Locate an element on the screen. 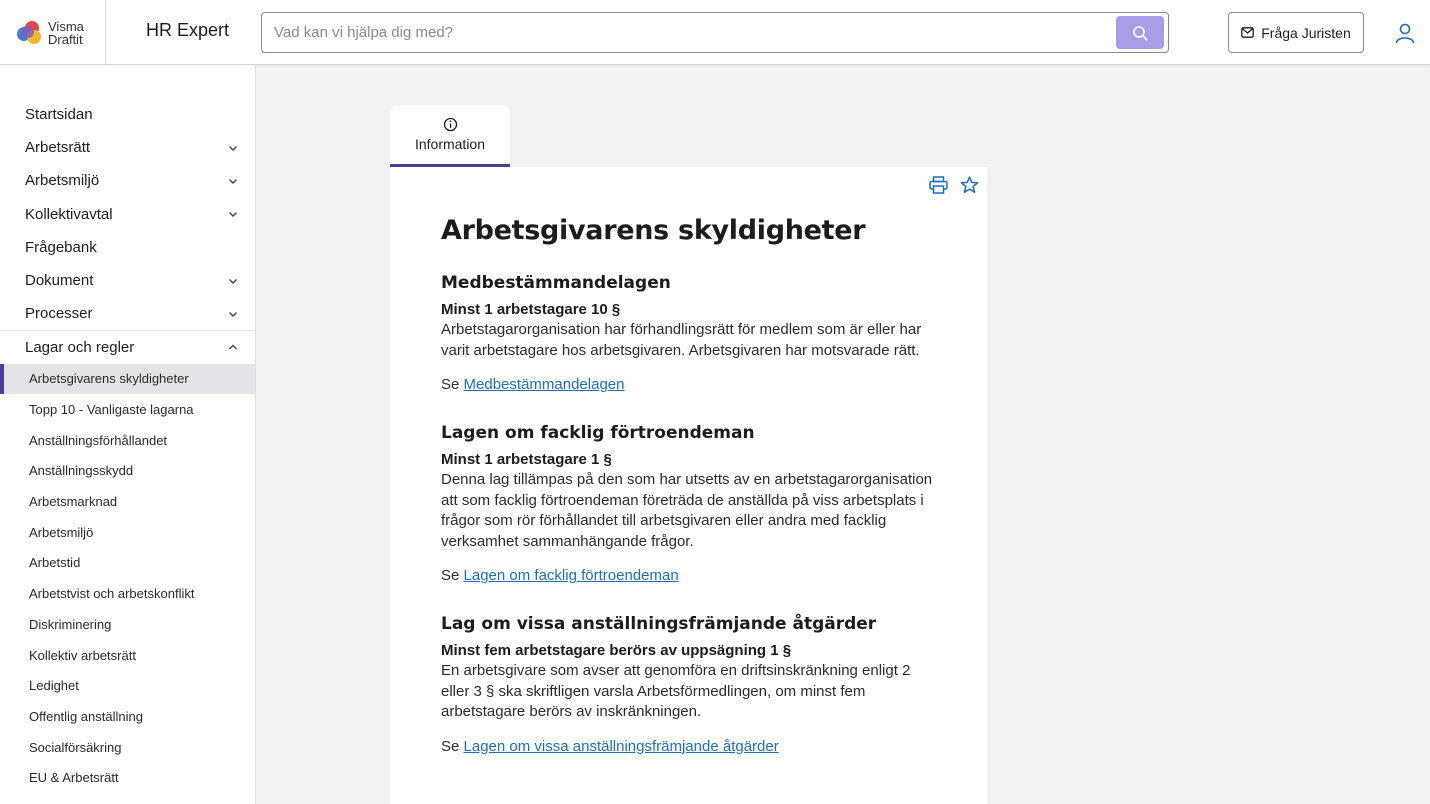 This screenshot has width=1430, height=804. logo-text: Visma Draftit is located at coordinates (66, 33).